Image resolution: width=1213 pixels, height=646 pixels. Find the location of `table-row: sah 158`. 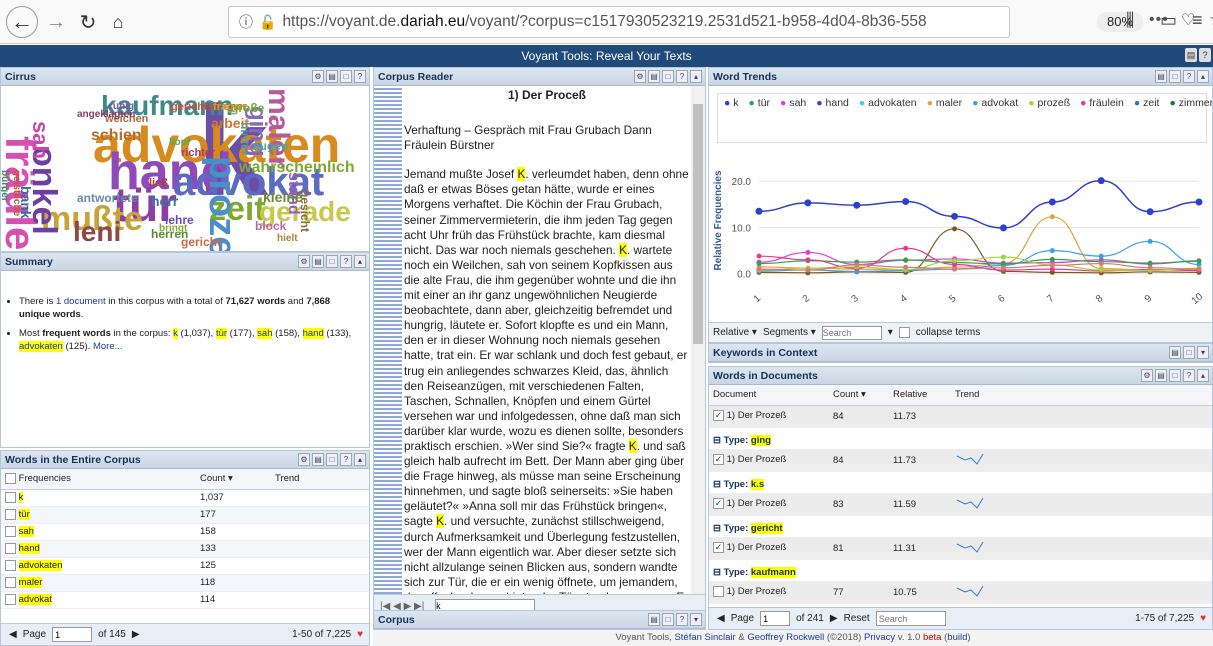

table-row: sah 158 is located at coordinates (185, 532).